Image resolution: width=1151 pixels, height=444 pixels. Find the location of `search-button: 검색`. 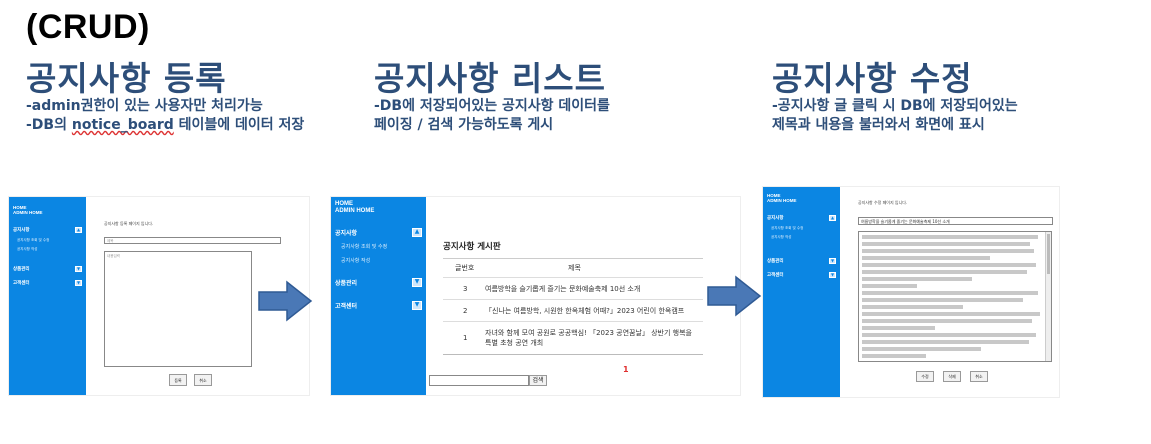

search-button: 검색 is located at coordinates (538, 380).